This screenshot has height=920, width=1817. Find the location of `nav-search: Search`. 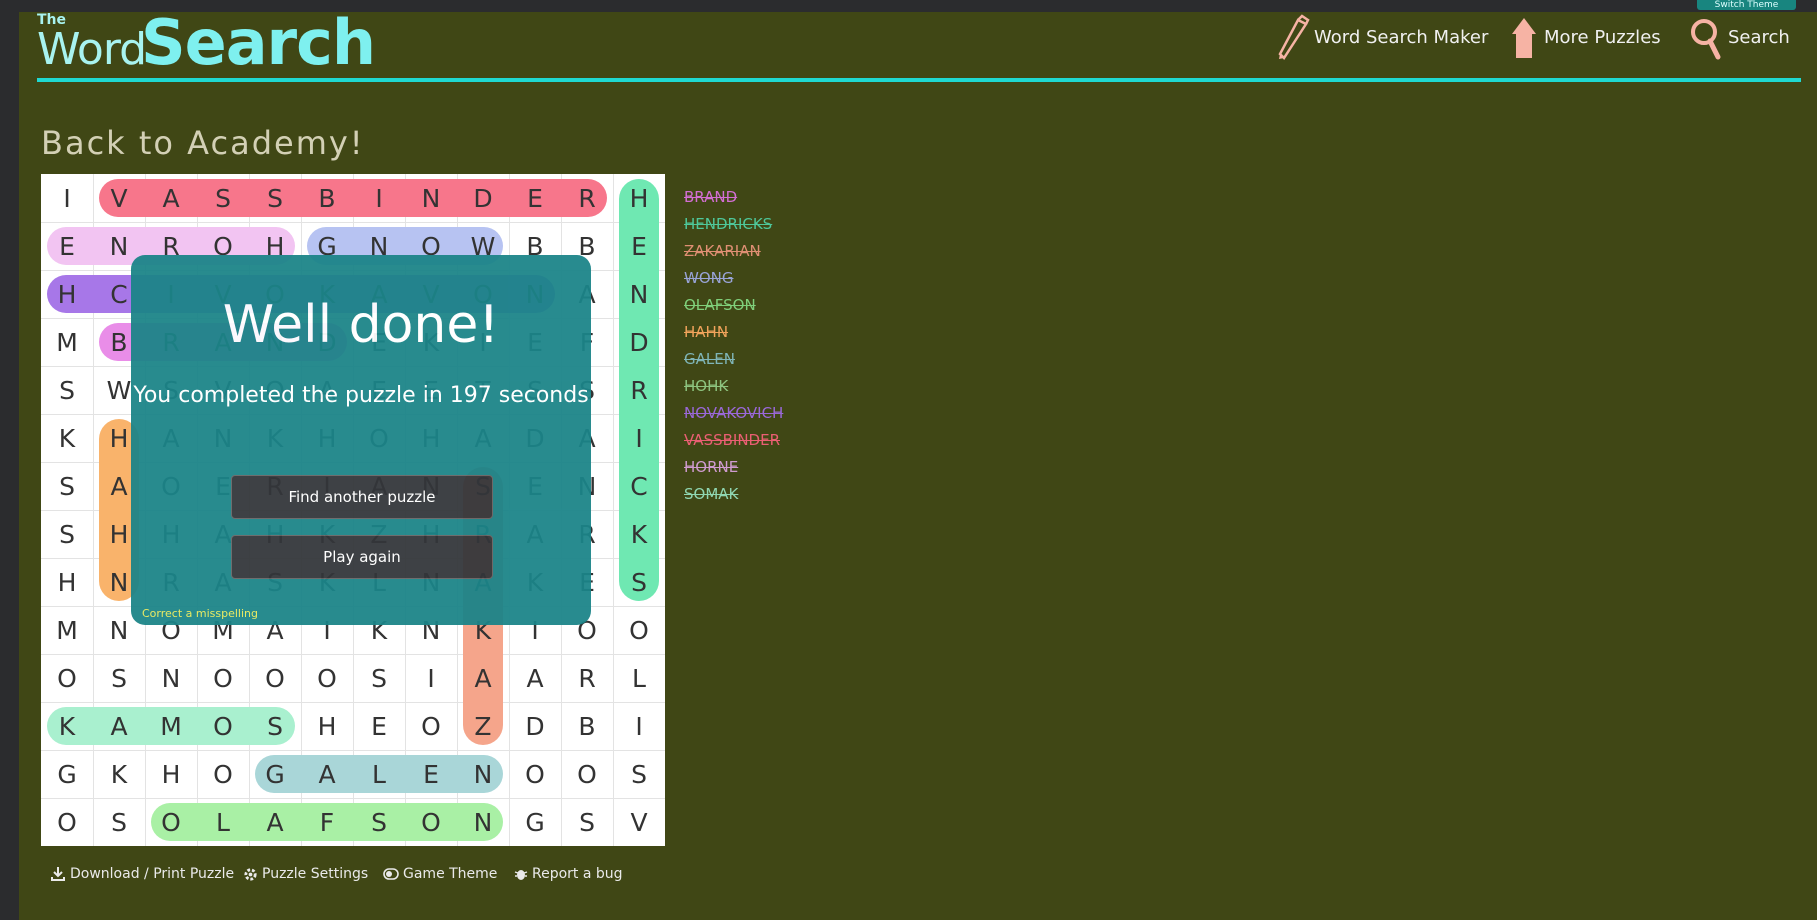

nav-search: Search is located at coordinates (1740, 37).